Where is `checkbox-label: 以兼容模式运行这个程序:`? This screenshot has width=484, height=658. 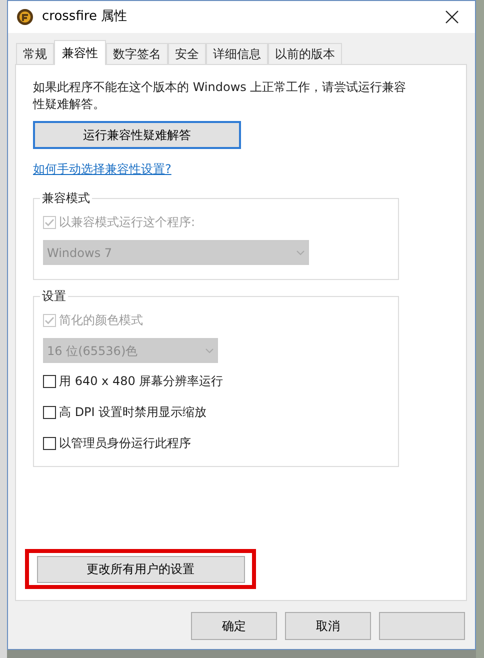 checkbox-label: 以兼容模式运行这个程序: is located at coordinates (127, 222).